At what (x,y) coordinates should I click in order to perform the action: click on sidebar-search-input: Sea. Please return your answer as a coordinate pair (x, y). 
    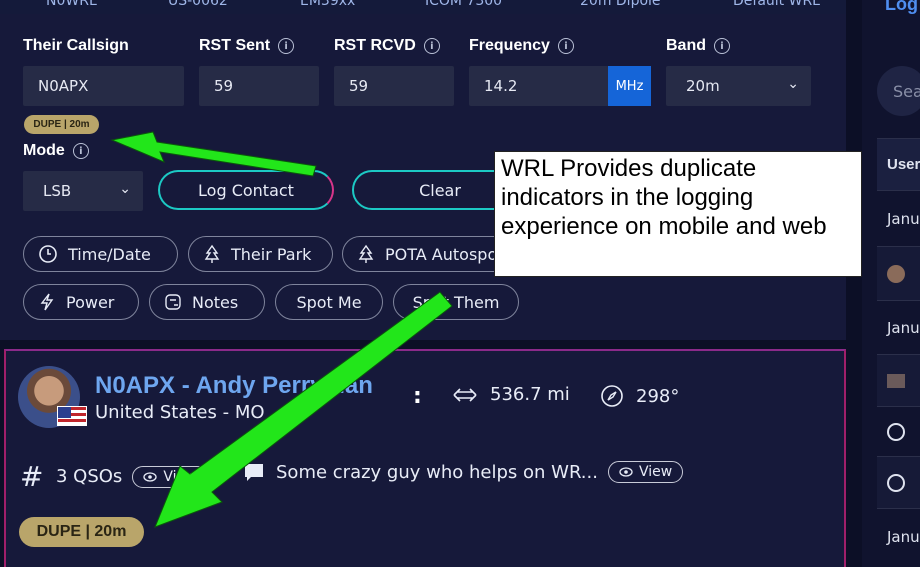
    Looking at the image, I should click on (898, 91).